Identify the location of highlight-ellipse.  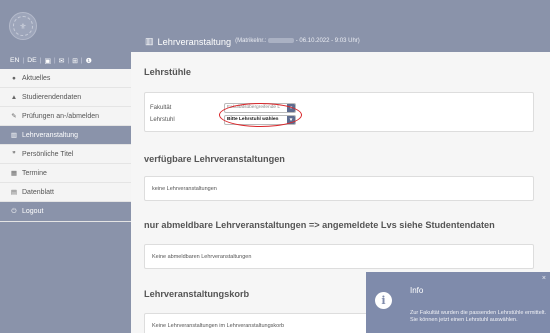
(260, 115).